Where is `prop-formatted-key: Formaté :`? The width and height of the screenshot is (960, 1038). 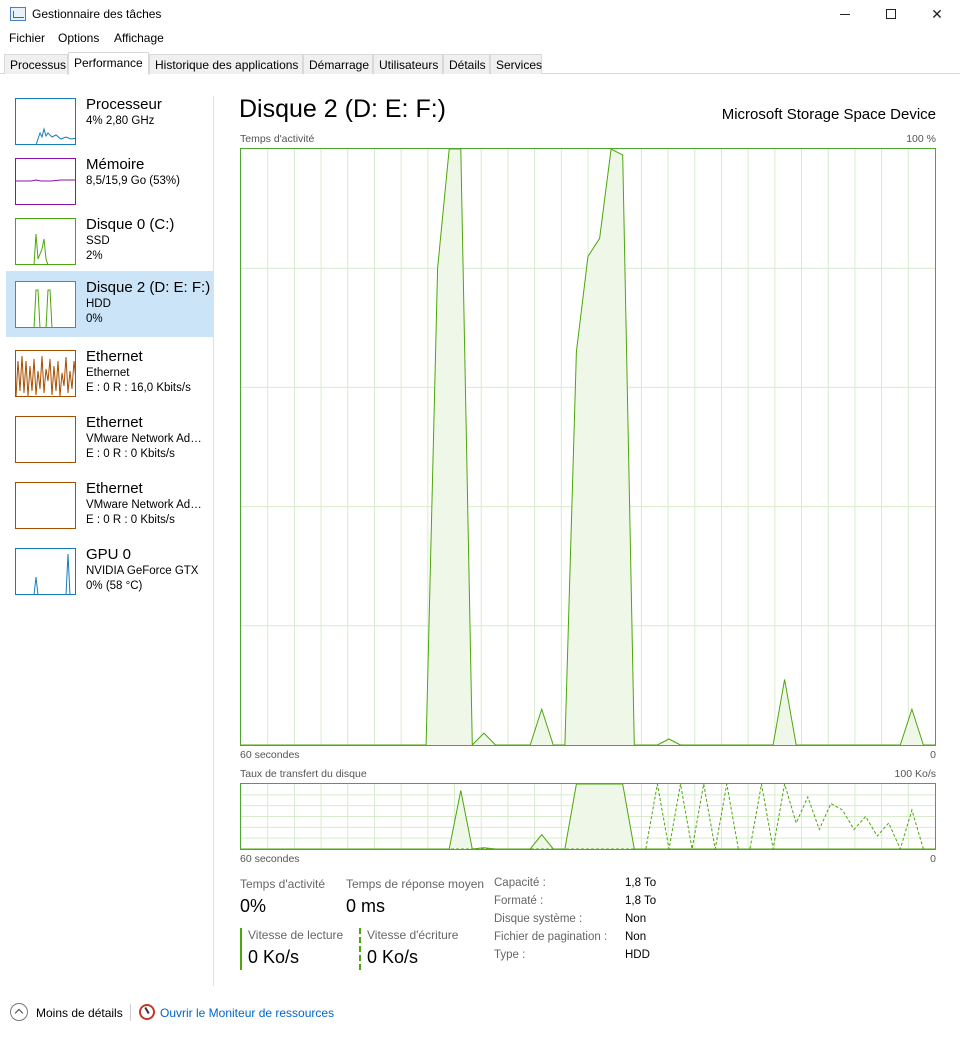 prop-formatted-key: Formaté : is located at coordinates (519, 901).